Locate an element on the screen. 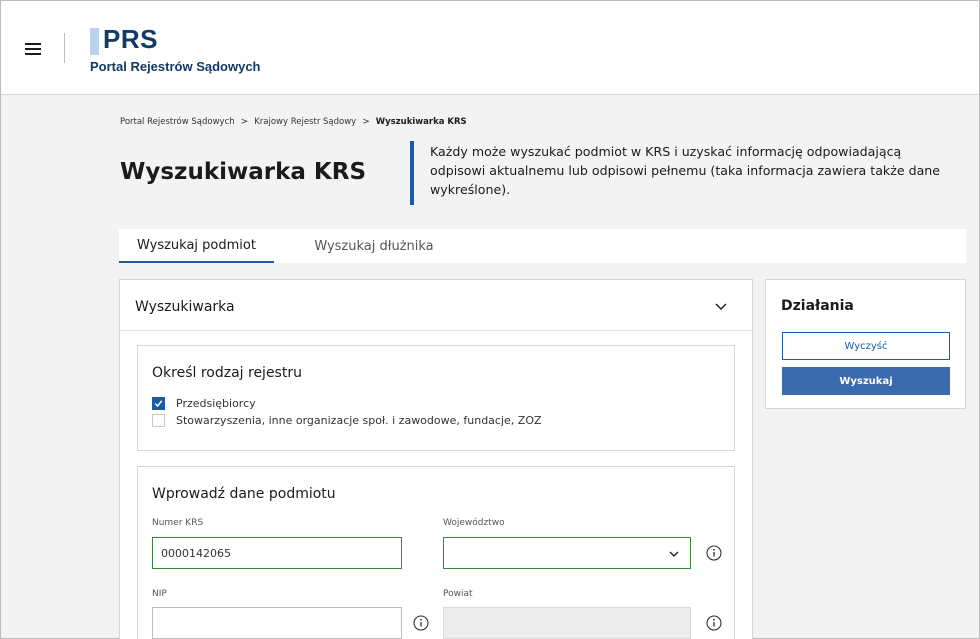  registry-option-entrepreneurs: Przedsiębiorcy is located at coordinates (204, 403).